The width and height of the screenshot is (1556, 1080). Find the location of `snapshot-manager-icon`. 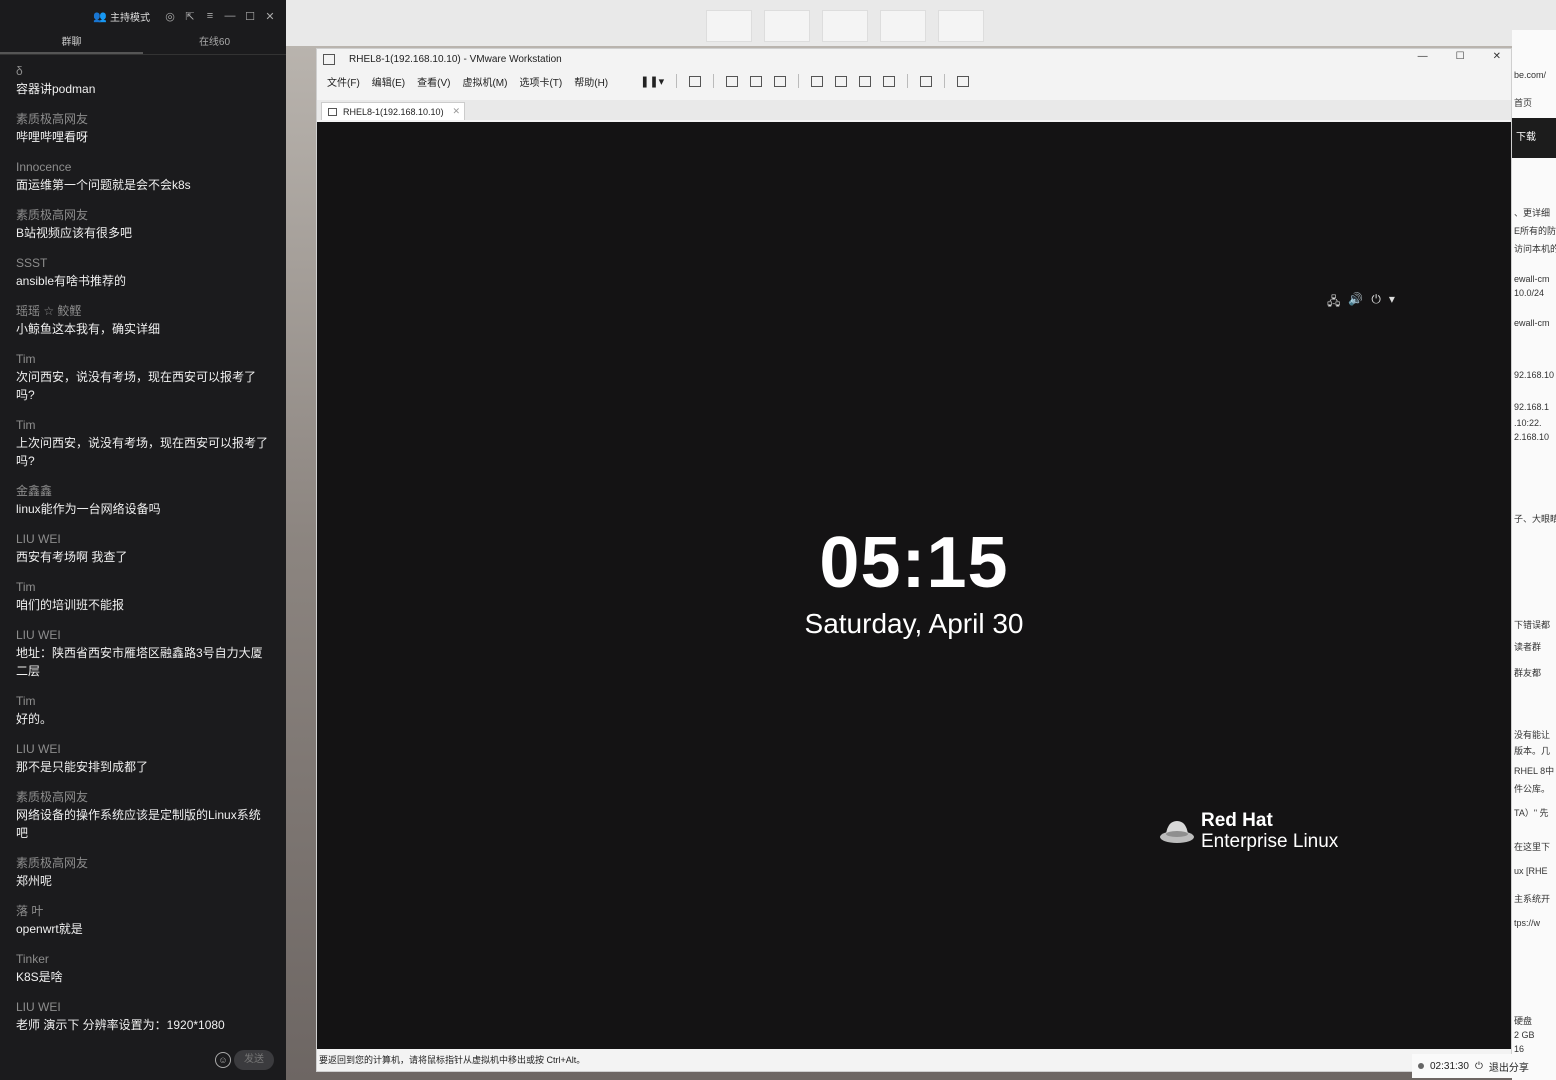

snapshot-manager-icon is located at coordinates (780, 81).